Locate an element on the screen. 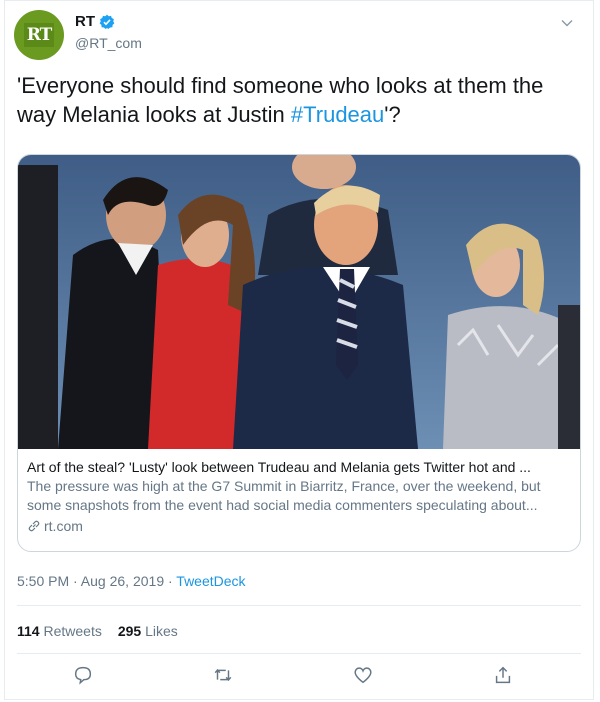 This screenshot has width=600, height=702. tweet-source: TweetDeck is located at coordinates (210, 581).